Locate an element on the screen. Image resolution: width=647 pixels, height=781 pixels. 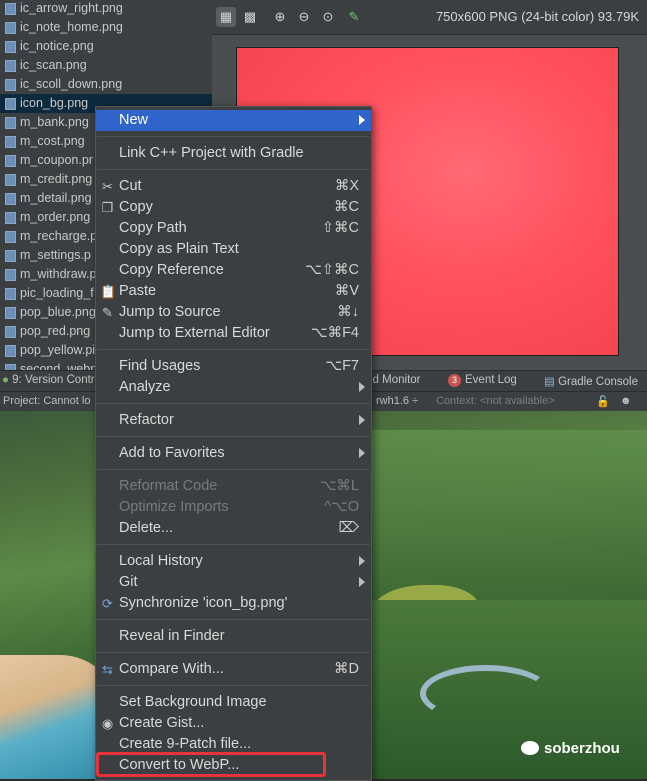
menu-item-new: New is located at coordinates (233, 120).